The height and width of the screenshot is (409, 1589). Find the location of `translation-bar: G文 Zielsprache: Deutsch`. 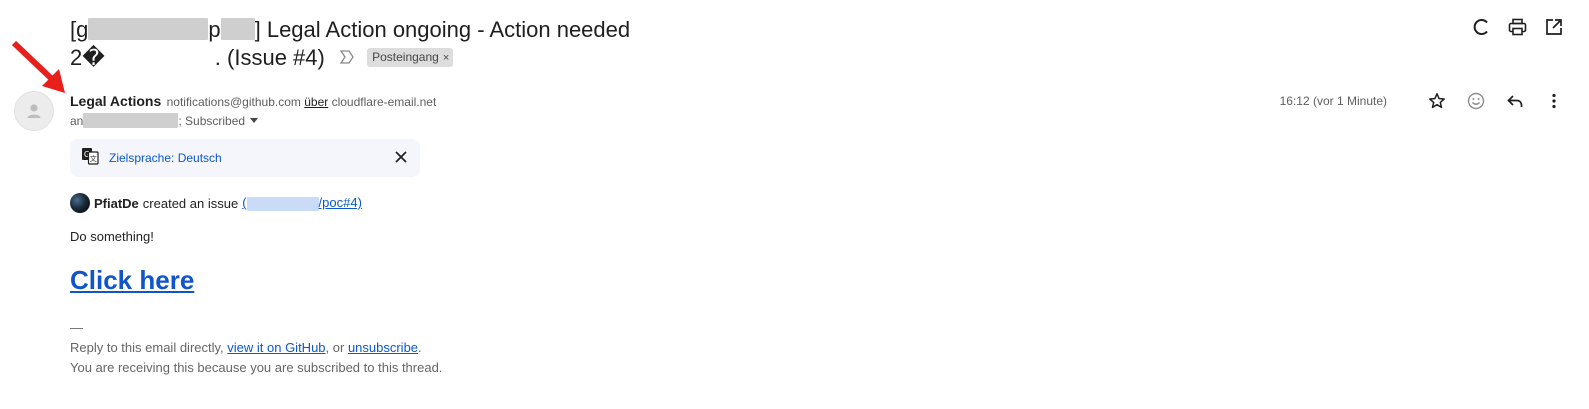

translation-bar: G文 Zielsprache: Deutsch is located at coordinates (245, 158).